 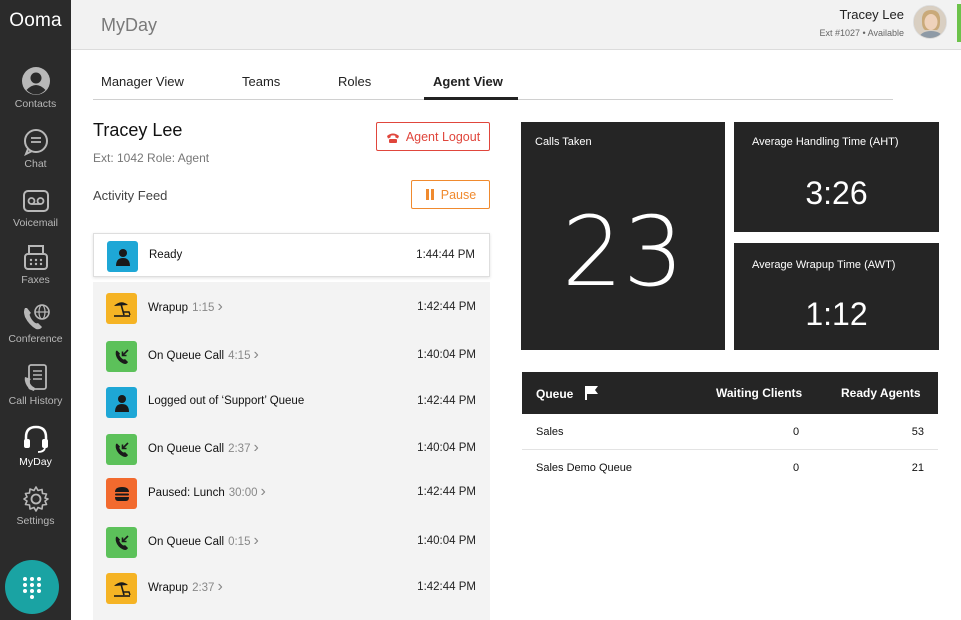 What do you see at coordinates (959, 23) in the screenshot?
I see `status-indicator` at bounding box center [959, 23].